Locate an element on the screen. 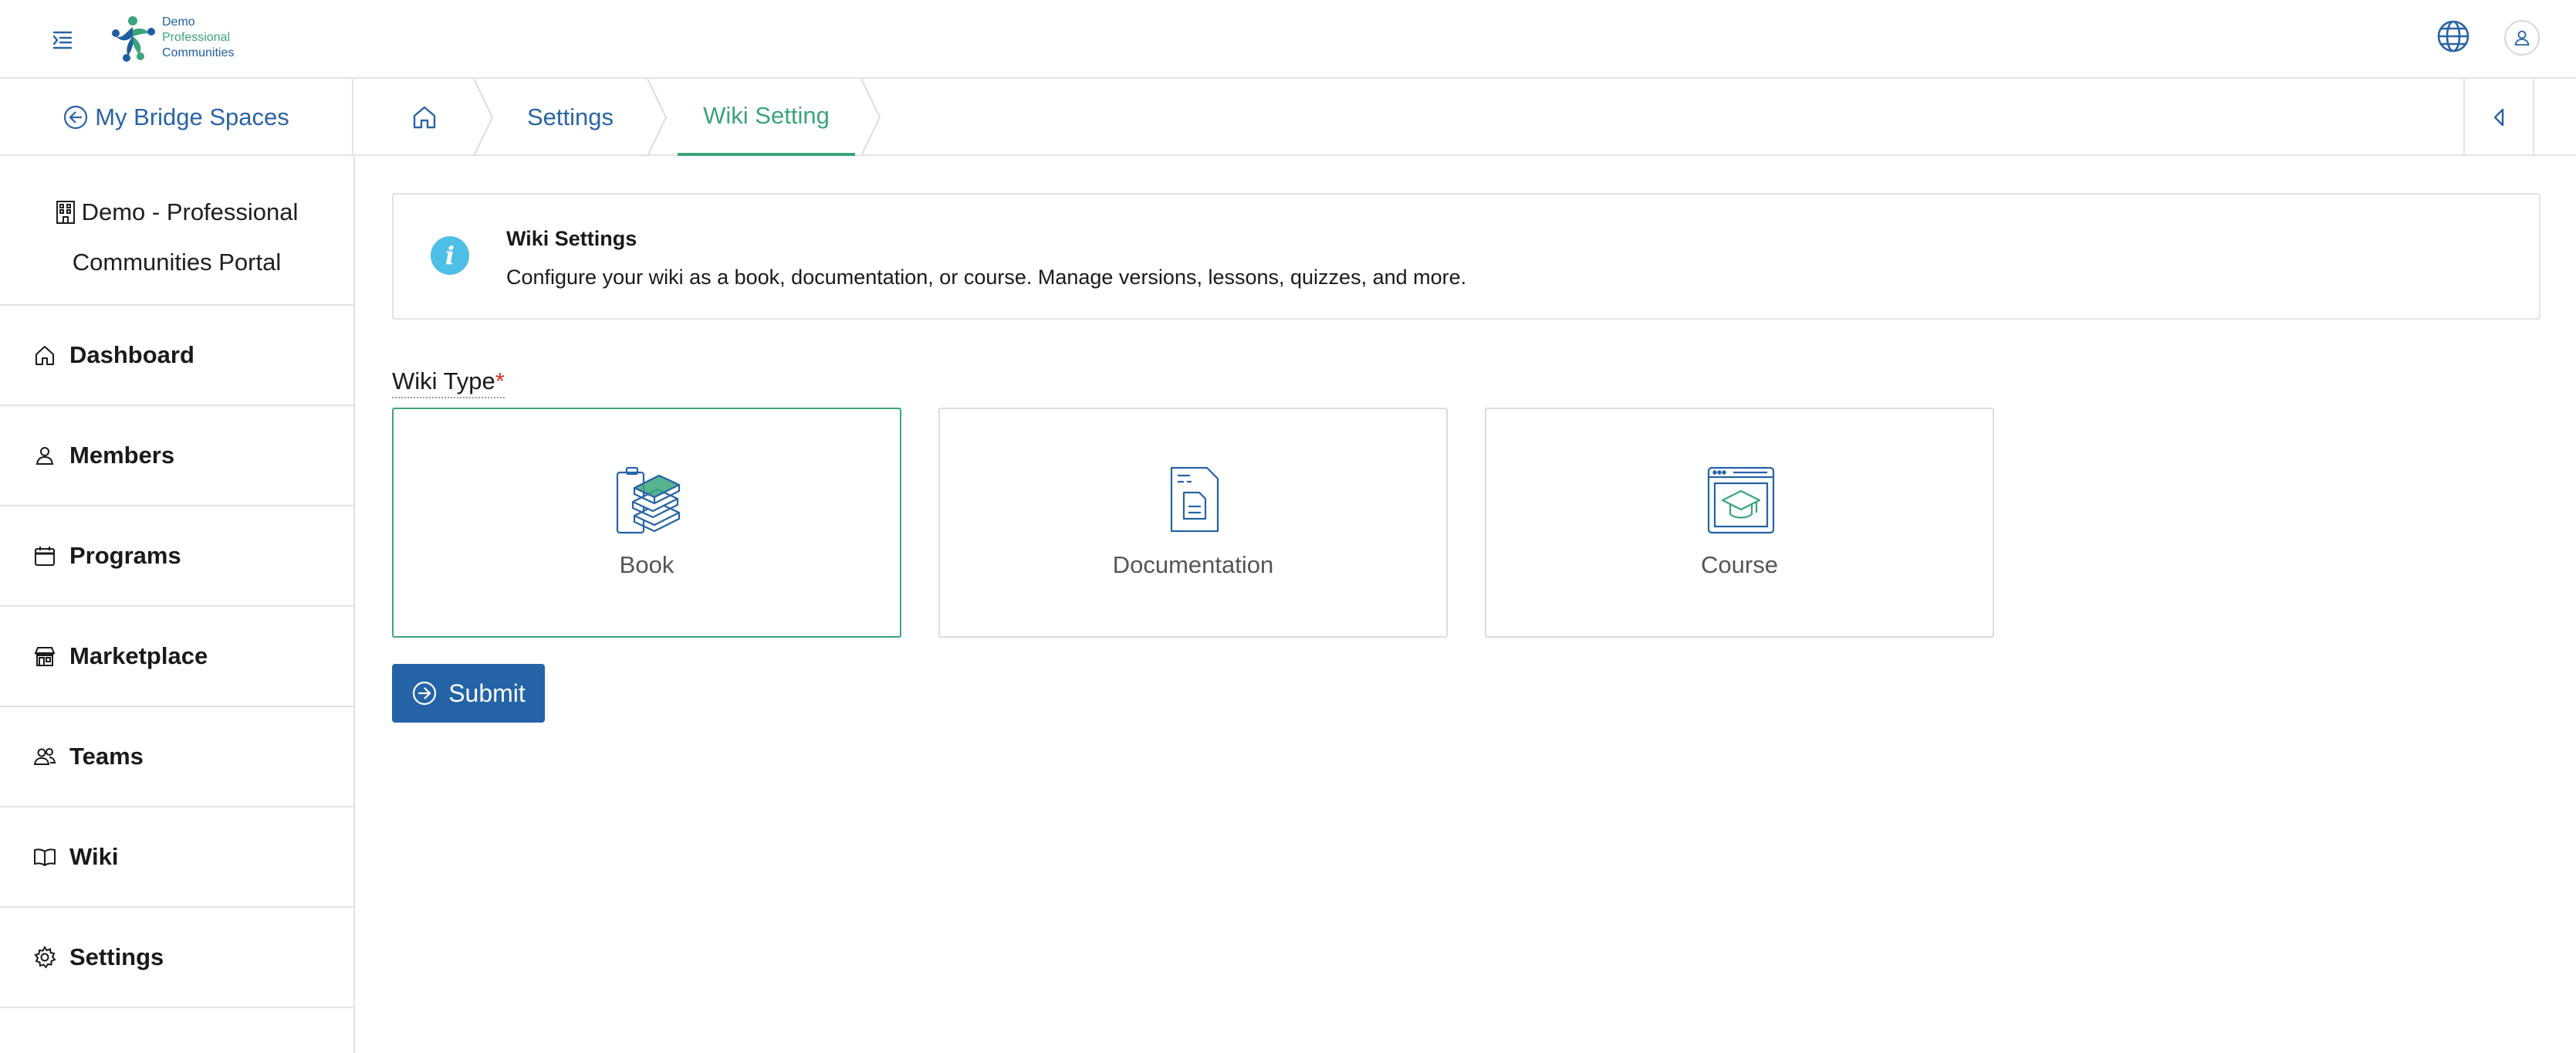  info-title: Wiki Settings is located at coordinates (571, 238).